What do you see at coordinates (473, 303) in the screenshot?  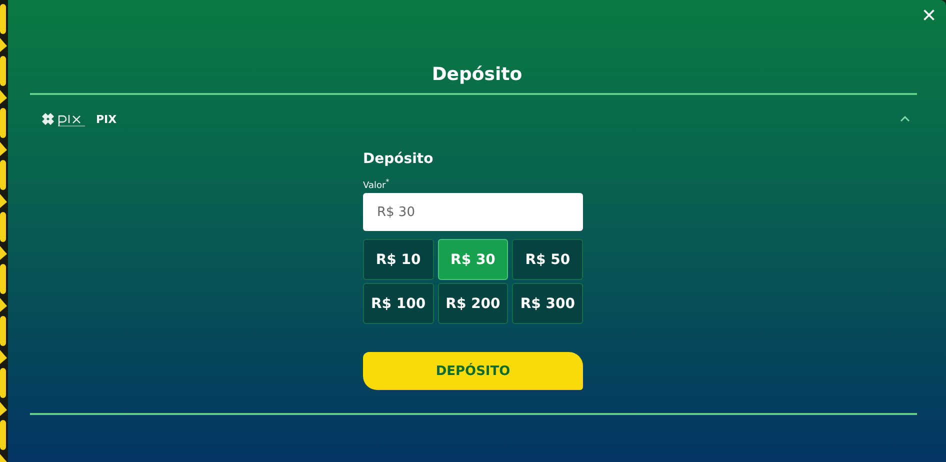 I see `amount-option: R$ 200` at bounding box center [473, 303].